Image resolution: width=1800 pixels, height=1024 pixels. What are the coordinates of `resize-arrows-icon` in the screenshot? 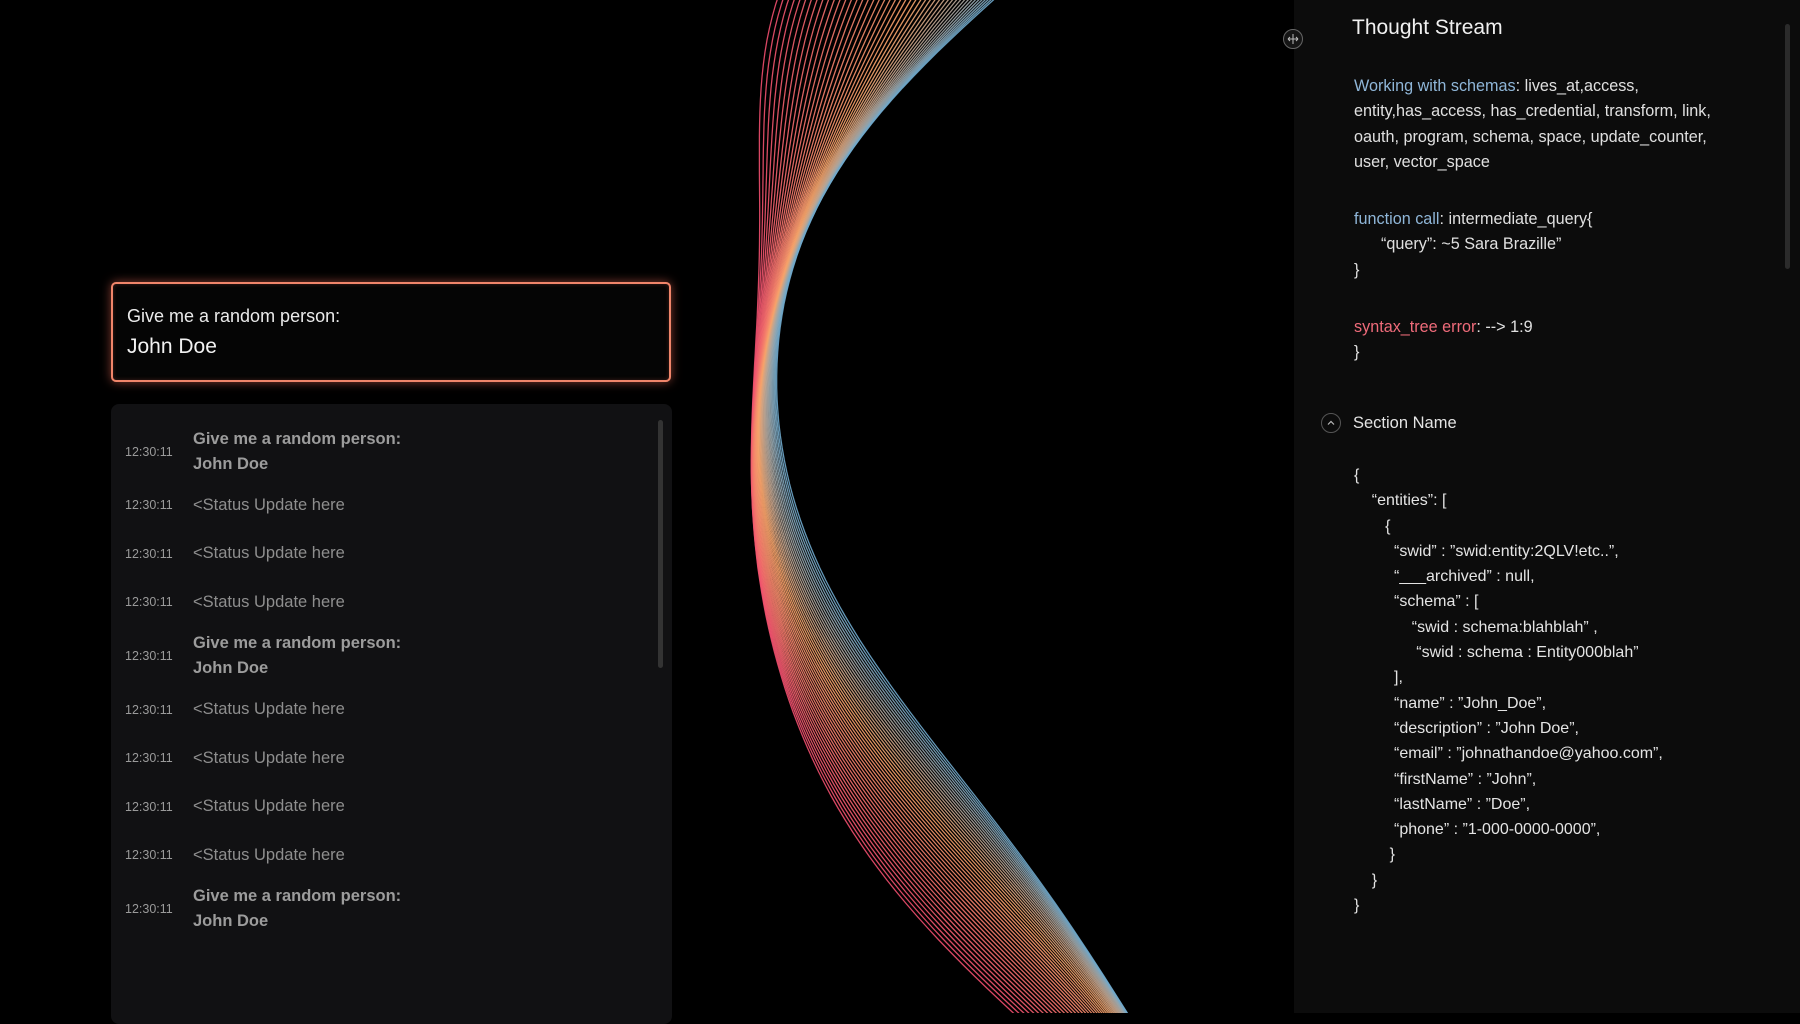 It's located at (1293, 39).